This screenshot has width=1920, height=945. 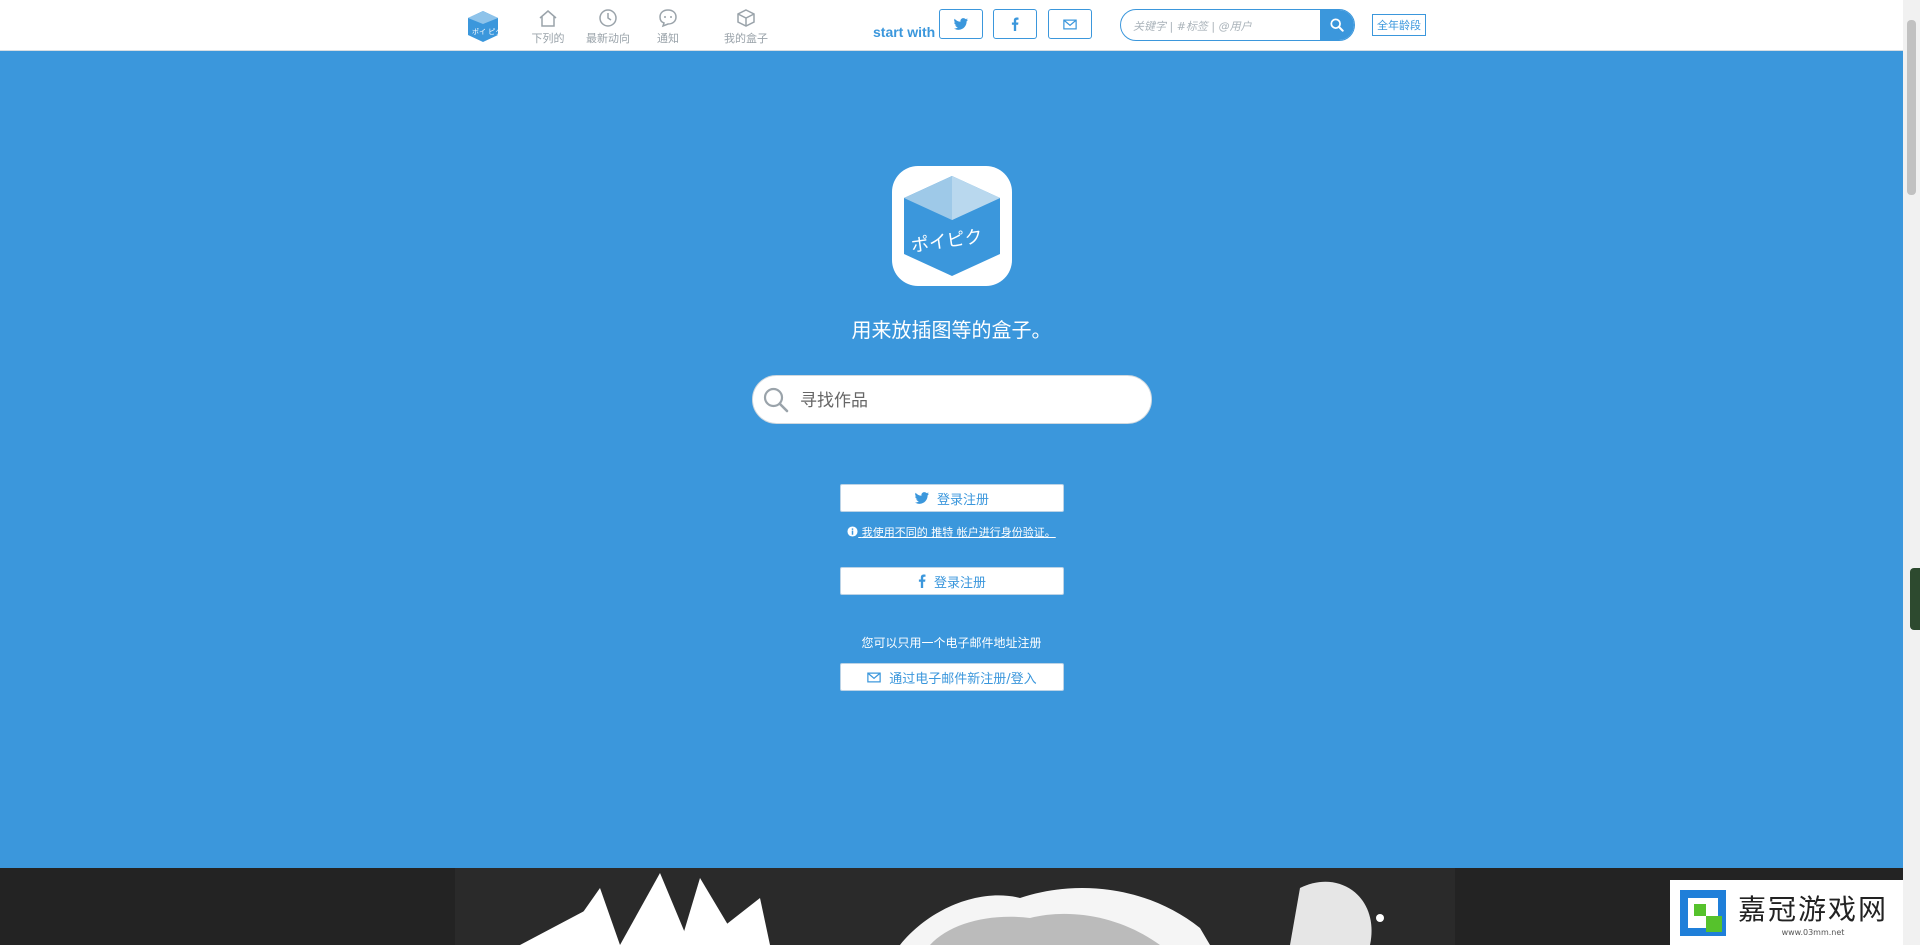 I want to click on nav-follow-label: 下列的, so click(x=548, y=38).